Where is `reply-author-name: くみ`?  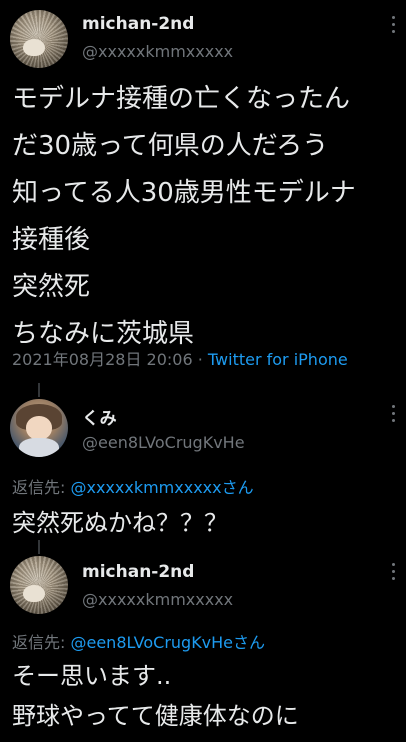
reply-author-name: くみ is located at coordinates (99, 416).